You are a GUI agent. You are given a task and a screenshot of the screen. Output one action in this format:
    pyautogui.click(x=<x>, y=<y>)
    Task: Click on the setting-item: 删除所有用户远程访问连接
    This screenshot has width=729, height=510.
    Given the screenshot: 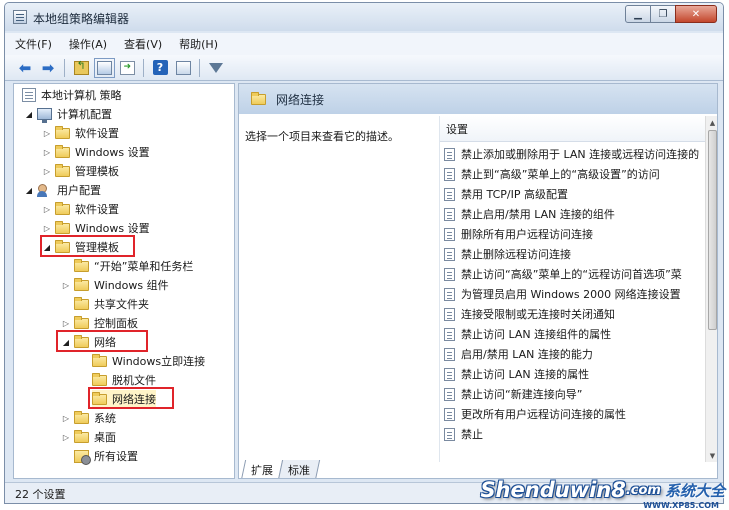 What is the action you would take?
    pyautogui.click(x=575, y=234)
    